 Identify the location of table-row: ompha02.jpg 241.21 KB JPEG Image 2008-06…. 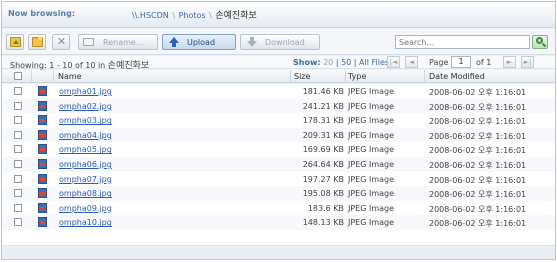
(278, 106).